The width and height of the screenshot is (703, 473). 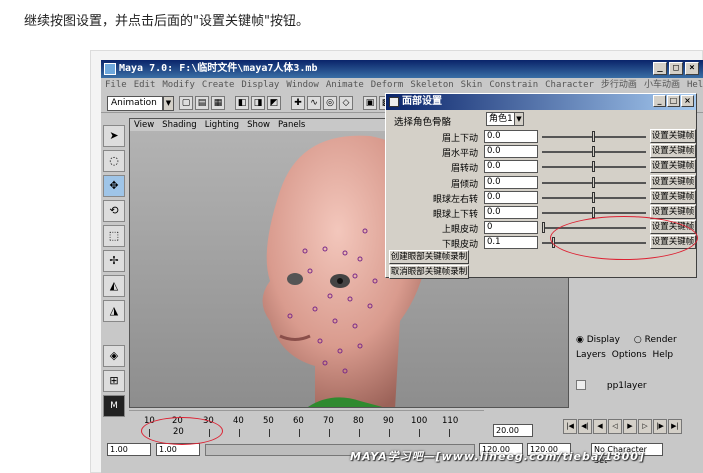 I want to click on param-value-field: 0, so click(x=511, y=228).